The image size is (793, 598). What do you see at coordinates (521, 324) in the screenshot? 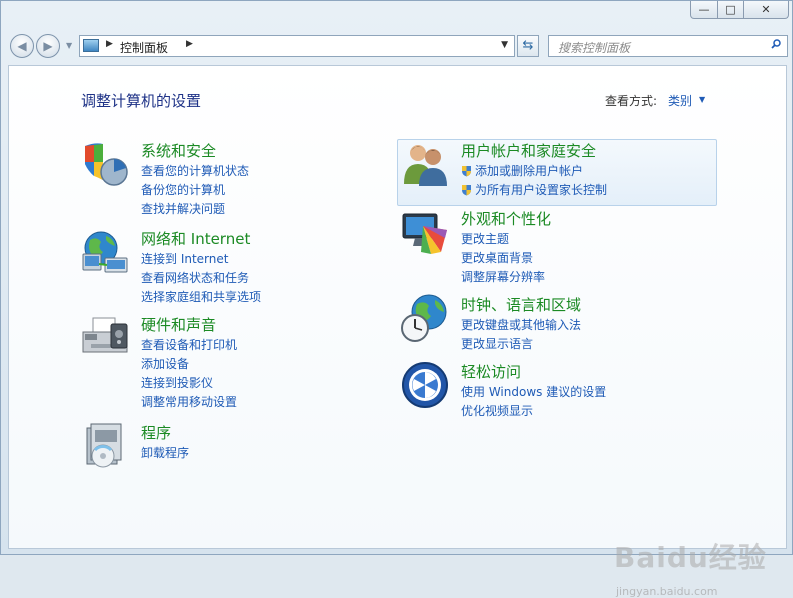
I see `category-link: 更改键盘或其他输入法` at bounding box center [521, 324].